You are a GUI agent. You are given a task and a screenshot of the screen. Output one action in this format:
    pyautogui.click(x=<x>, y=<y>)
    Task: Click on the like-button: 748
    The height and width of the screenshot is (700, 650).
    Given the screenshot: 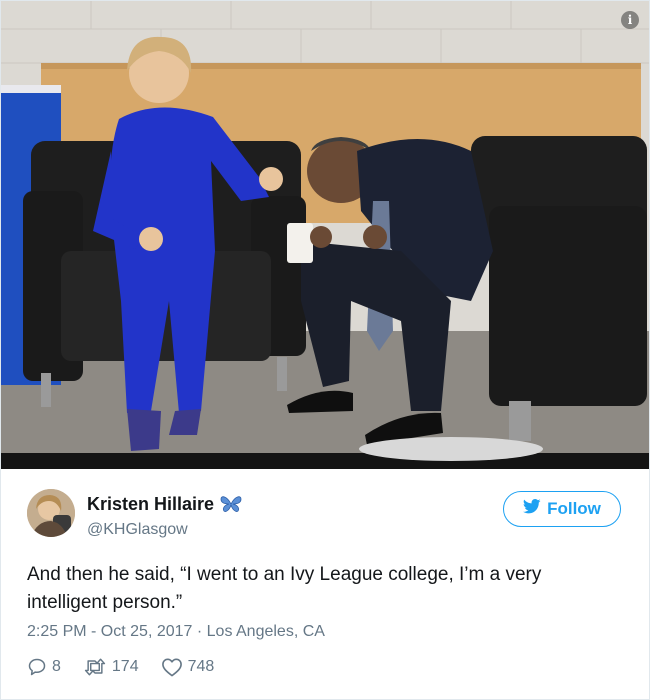 What is the action you would take?
    pyautogui.click(x=188, y=667)
    